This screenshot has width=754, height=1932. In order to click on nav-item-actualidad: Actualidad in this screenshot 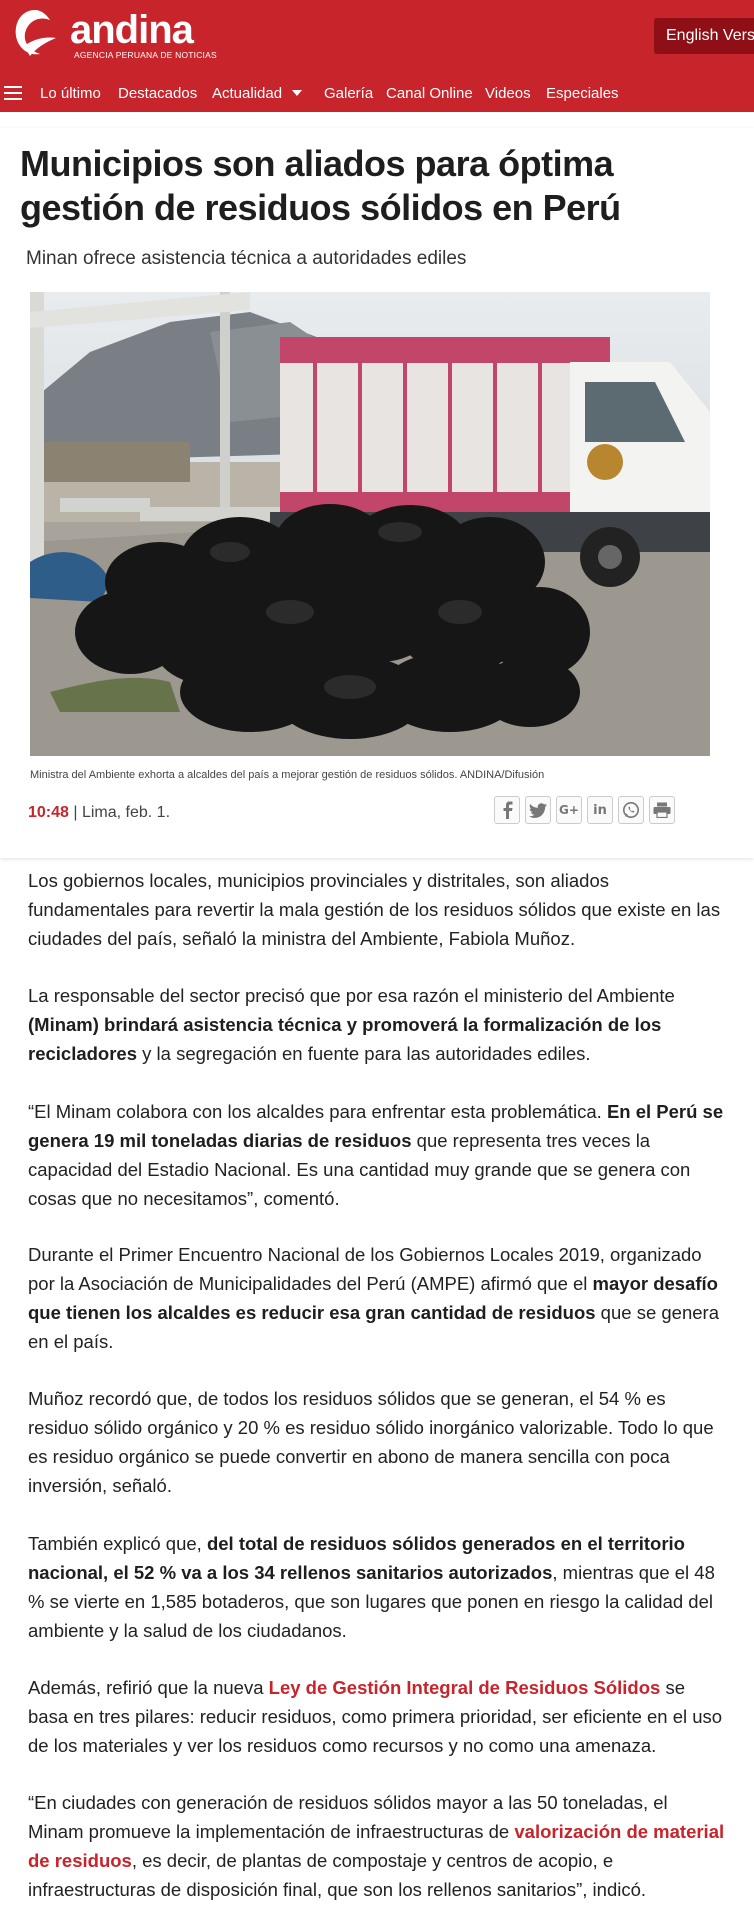, I will do `click(257, 94)`.